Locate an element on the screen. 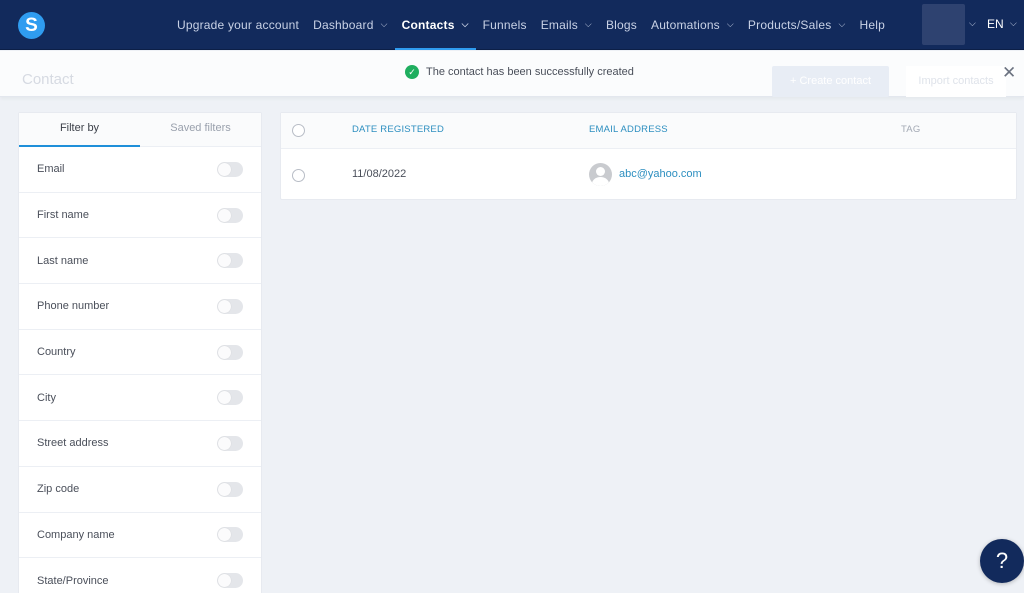 This screenshot has width=1024, height=593. nav-automations: Automations ⌵ is located at coordinates (692, 25).